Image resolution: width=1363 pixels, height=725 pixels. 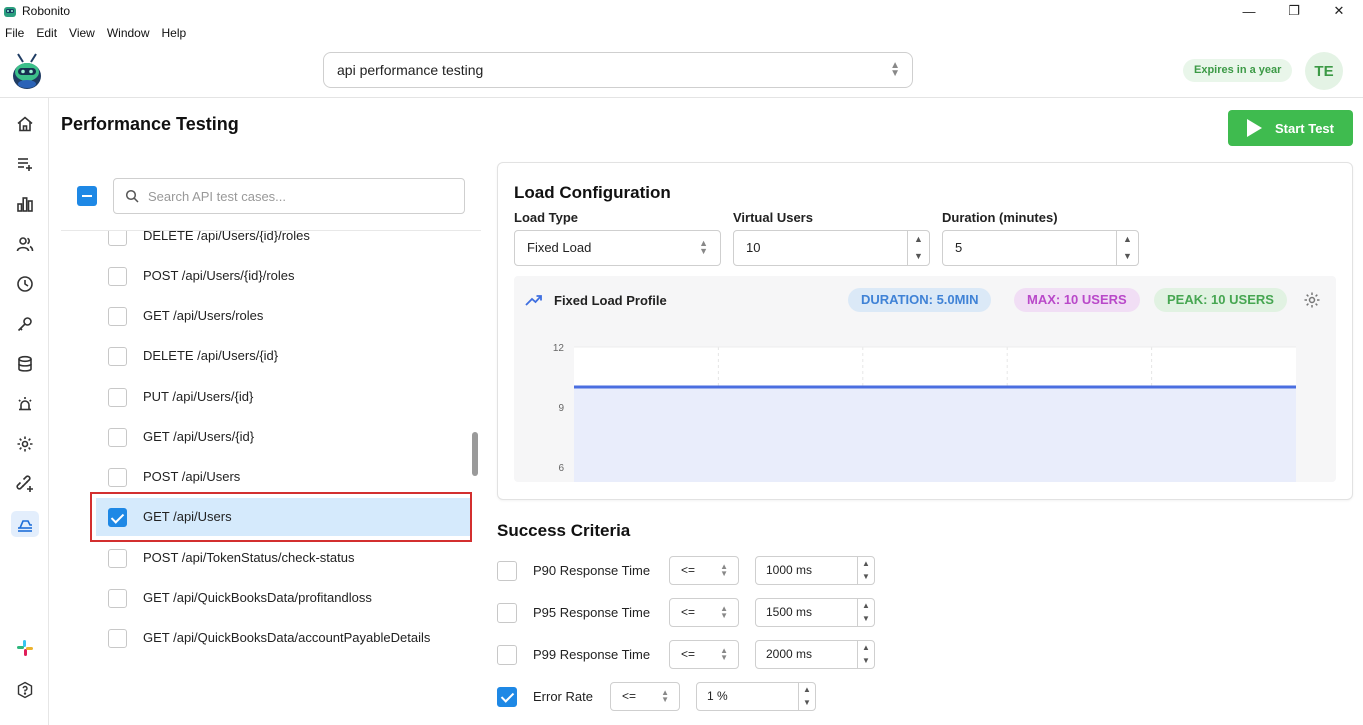 What do you see at coordinates (46, 33) in the screenshot?
I see `menu-edit: Edit` at bounding box center [46, 33].